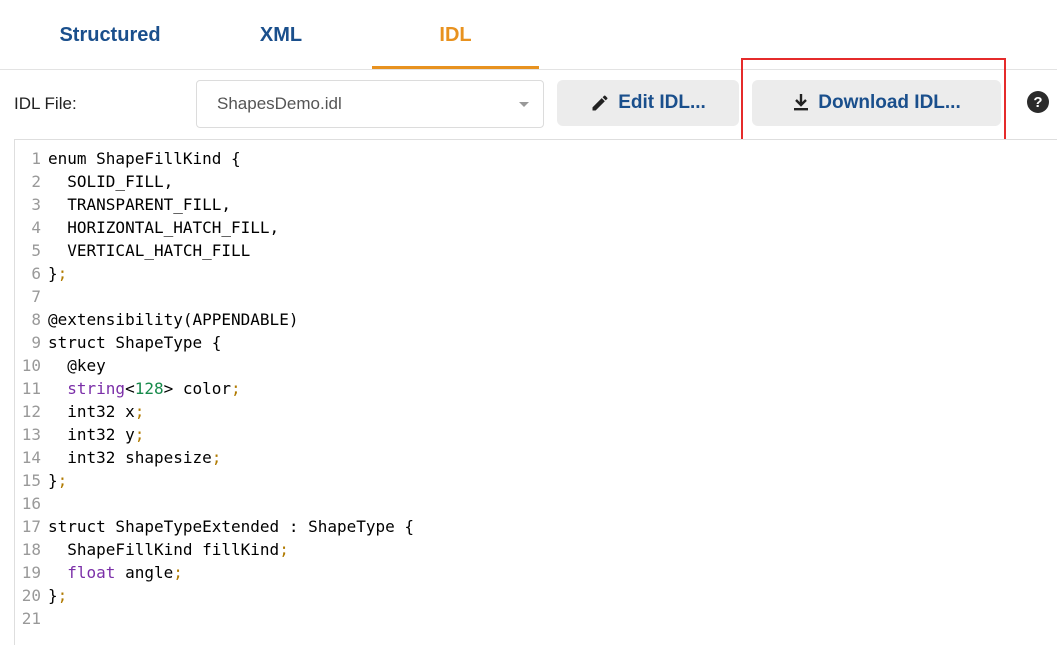 Image resolution: width=1057 pixels, height=645 pixels. Describe the element at coordinates (455, 35) in the screenshot. I see `tab-idl: IDL` at that location.